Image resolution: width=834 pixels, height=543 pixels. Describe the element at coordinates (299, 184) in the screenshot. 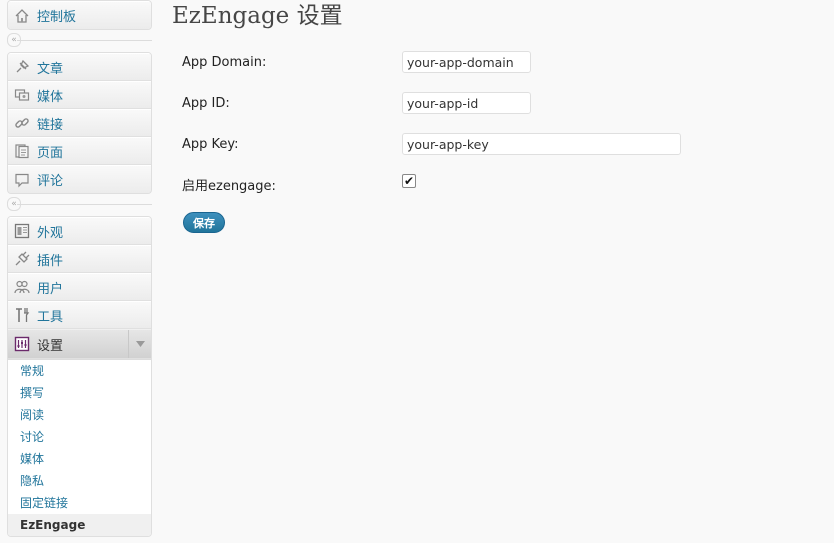

I see `enable-row: 启用ezengage: ✔` at that location.